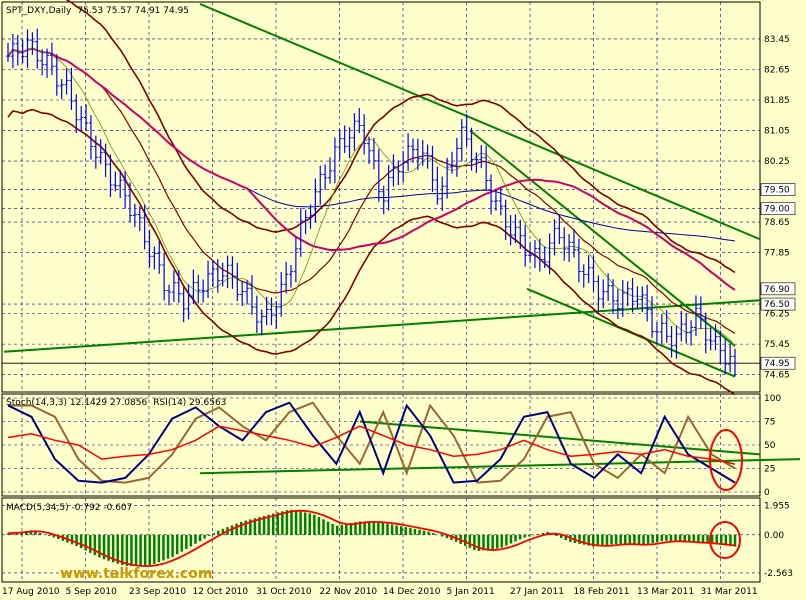 This screenshot has height=600, width=806. What do you see at coordinates (777, 223) in the screenshot?
I see `price-tick-label: 78.65` at bounding box center [777, 223].